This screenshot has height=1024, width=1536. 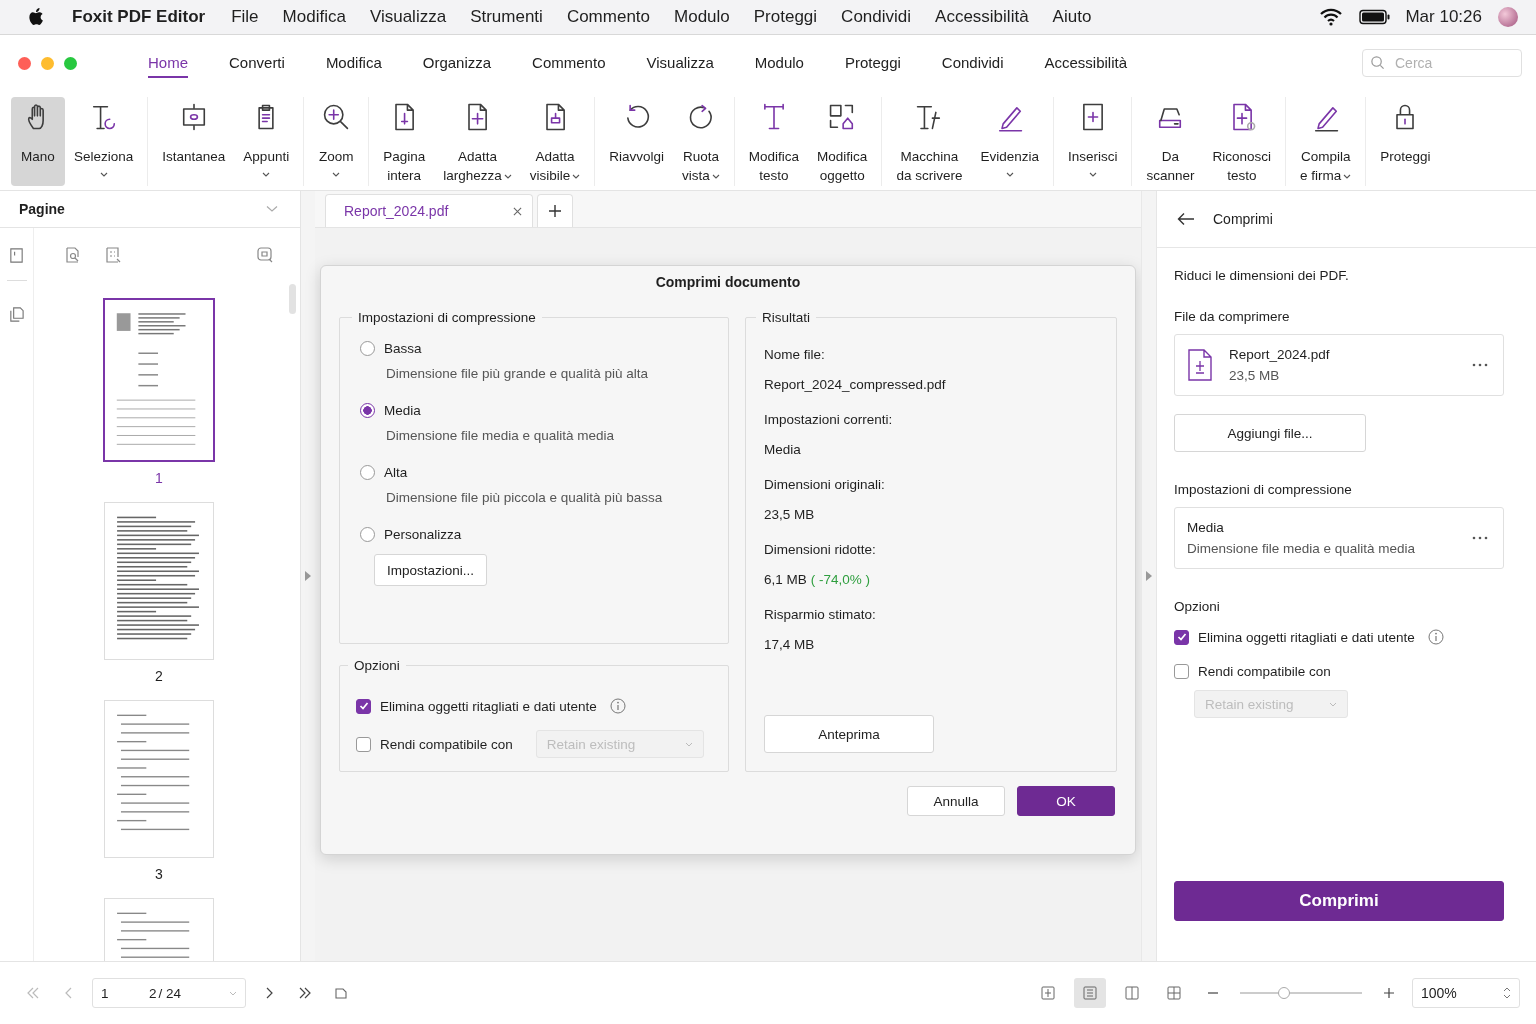 I want to click on battery-icon, so click(x=1375, y=17).